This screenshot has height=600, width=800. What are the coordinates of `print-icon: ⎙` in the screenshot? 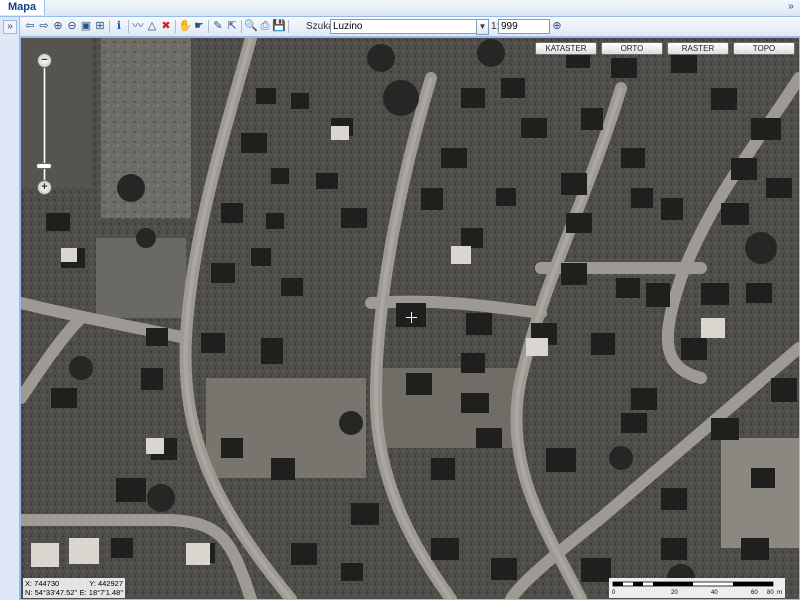 It's located at (265, 26).